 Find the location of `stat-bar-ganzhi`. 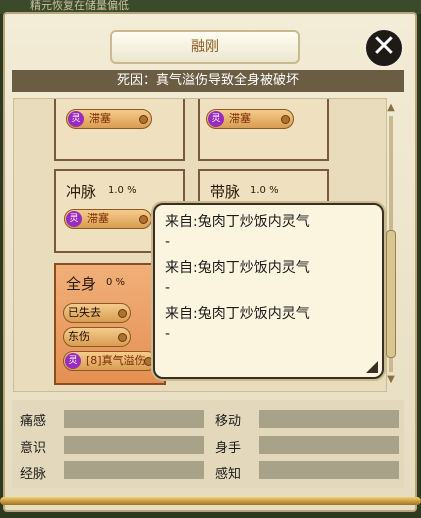

stat-bar-ganzhi is located at coordinates (329, 470).